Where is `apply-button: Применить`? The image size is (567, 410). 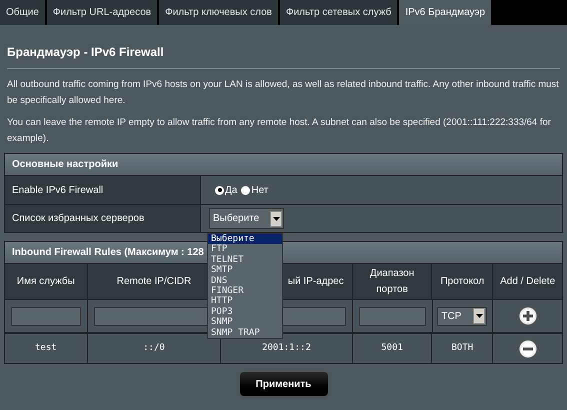
apply-button: Применить is located at coordinates (284, 384).